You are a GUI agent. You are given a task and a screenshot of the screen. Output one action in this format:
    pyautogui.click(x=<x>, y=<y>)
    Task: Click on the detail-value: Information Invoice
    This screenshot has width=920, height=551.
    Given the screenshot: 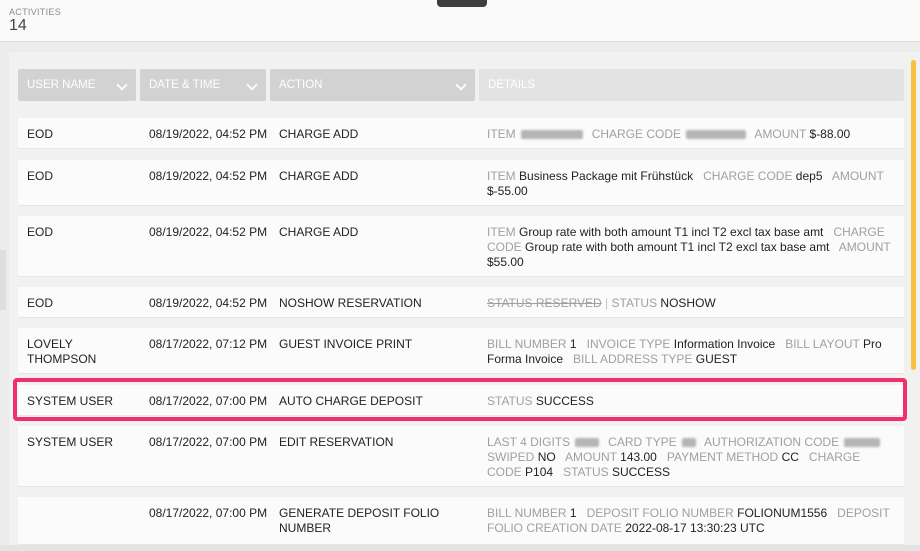 What is the action you would take?
    pyautogui.click(x=724, y=344)
    